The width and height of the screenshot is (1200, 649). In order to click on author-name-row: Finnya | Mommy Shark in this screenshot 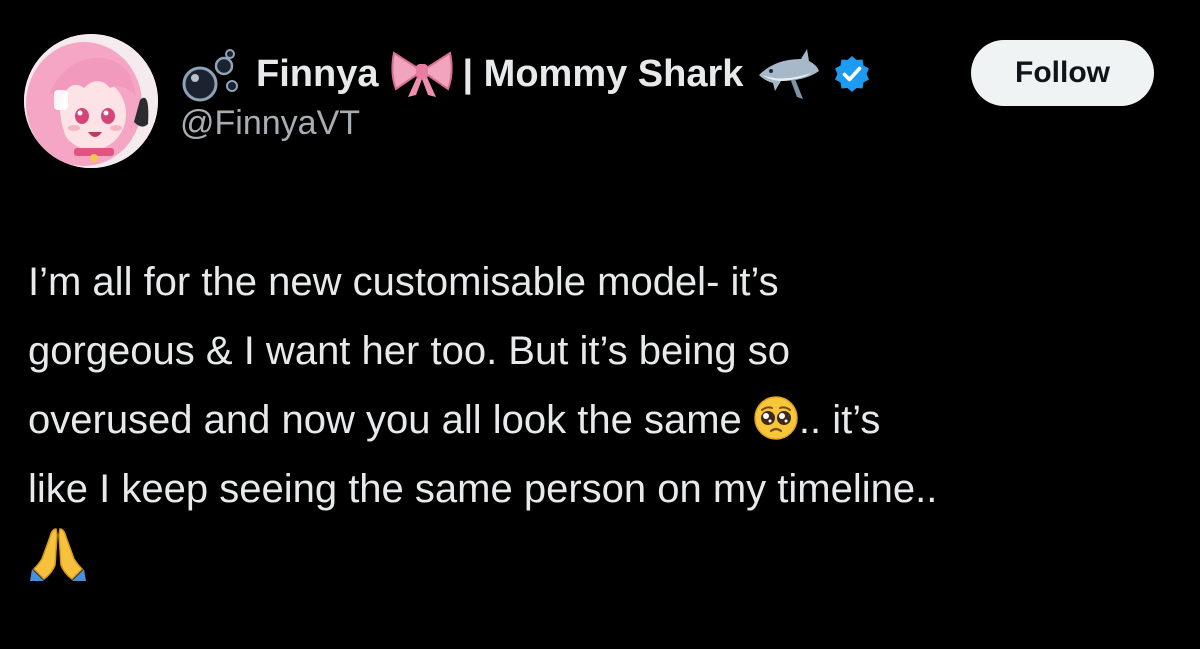, I will do `click(525, 74)`.